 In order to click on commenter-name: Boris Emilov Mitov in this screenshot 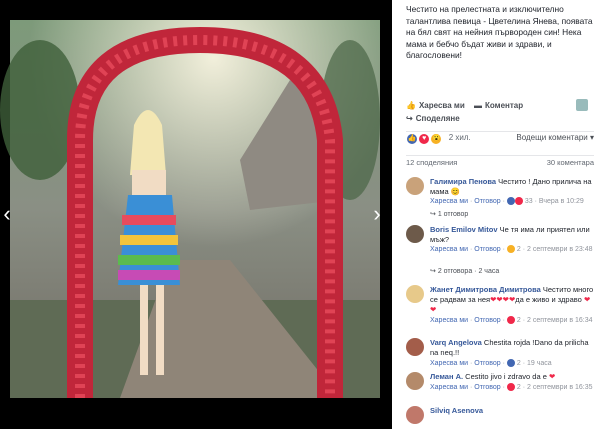, I will do `click(464, 229)`.